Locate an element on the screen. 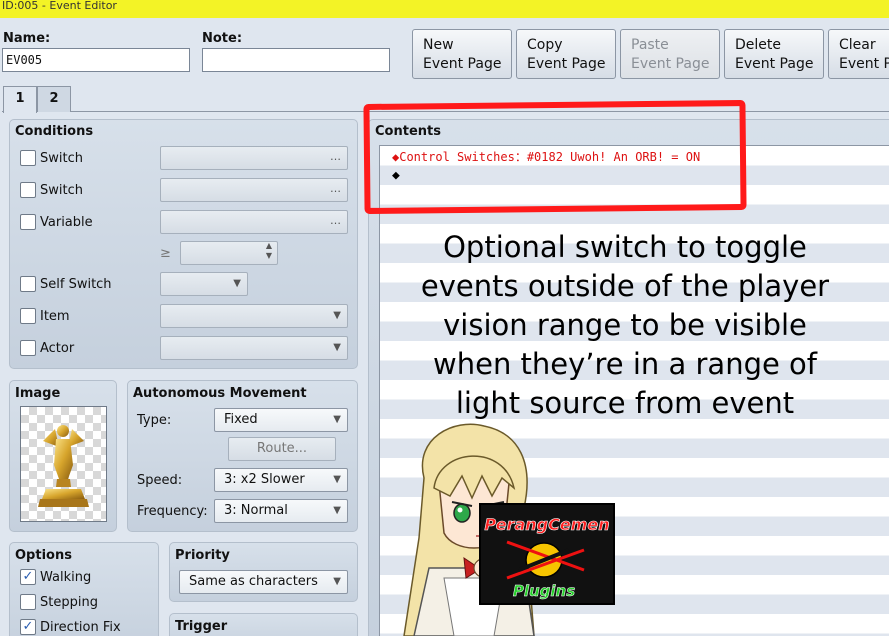  conditions-title: Conditions is located at coordinates (54, 131).